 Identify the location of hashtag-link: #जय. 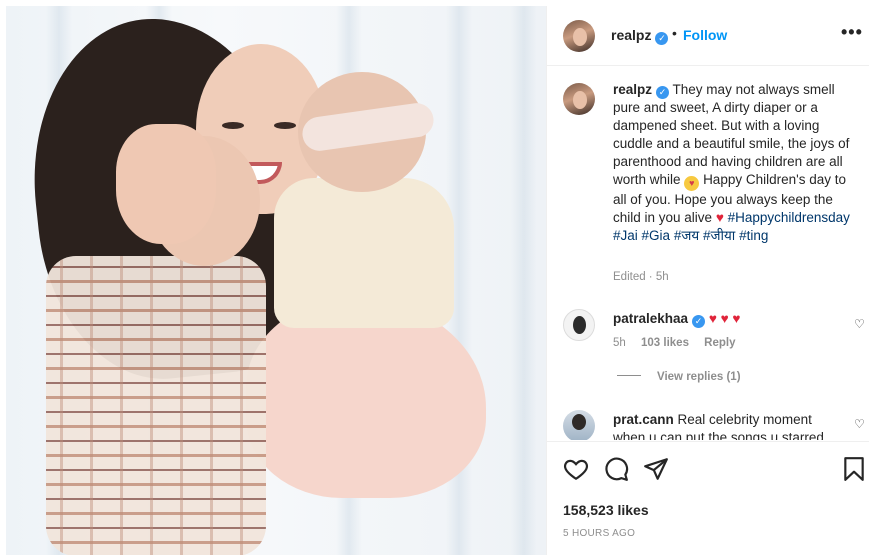
(686, 235).